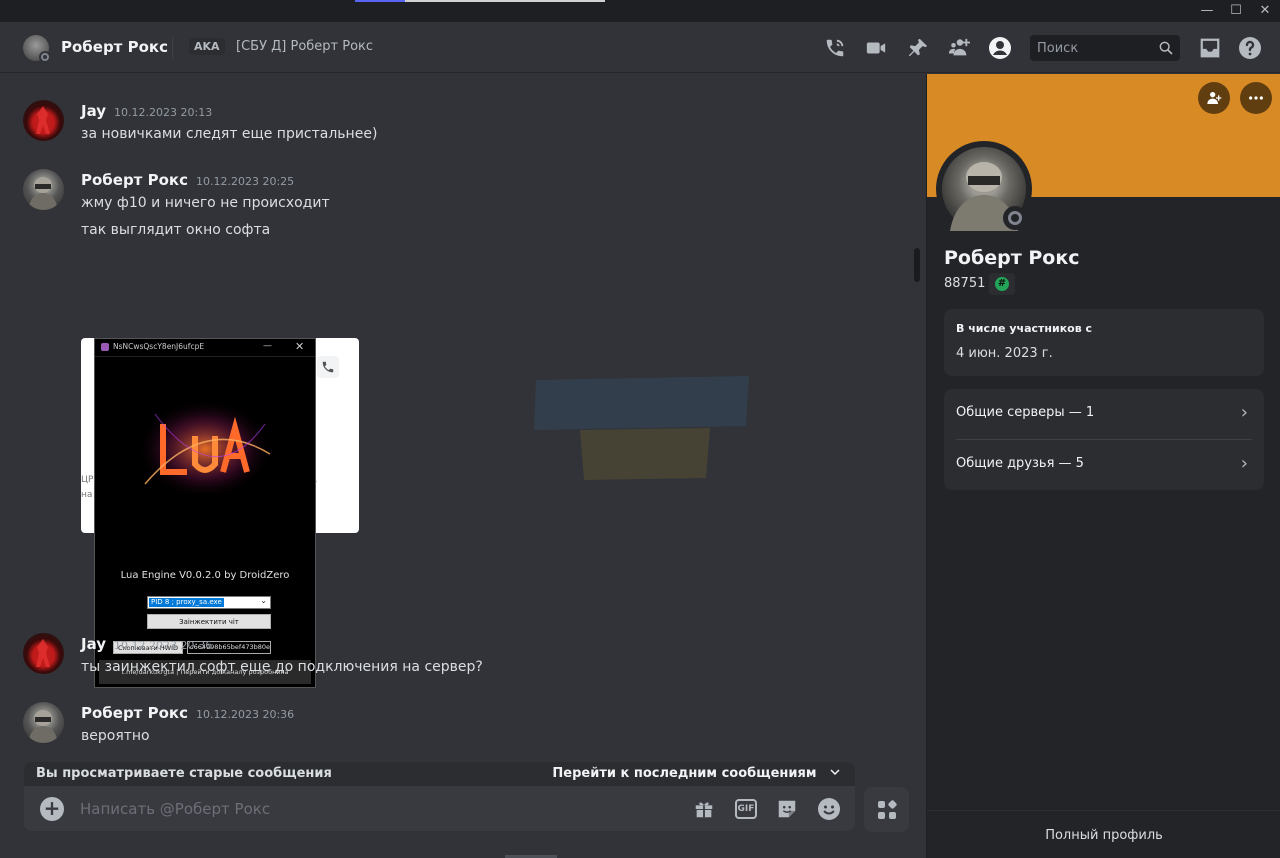 This screenshot has width=1280, height=858. I want to click on minimize-button: —, so click(1207, 11).